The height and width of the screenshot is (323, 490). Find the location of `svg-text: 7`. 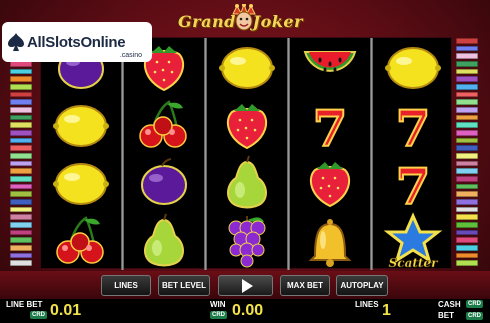

svg-text: 7 is located at coordinates (413, 186).